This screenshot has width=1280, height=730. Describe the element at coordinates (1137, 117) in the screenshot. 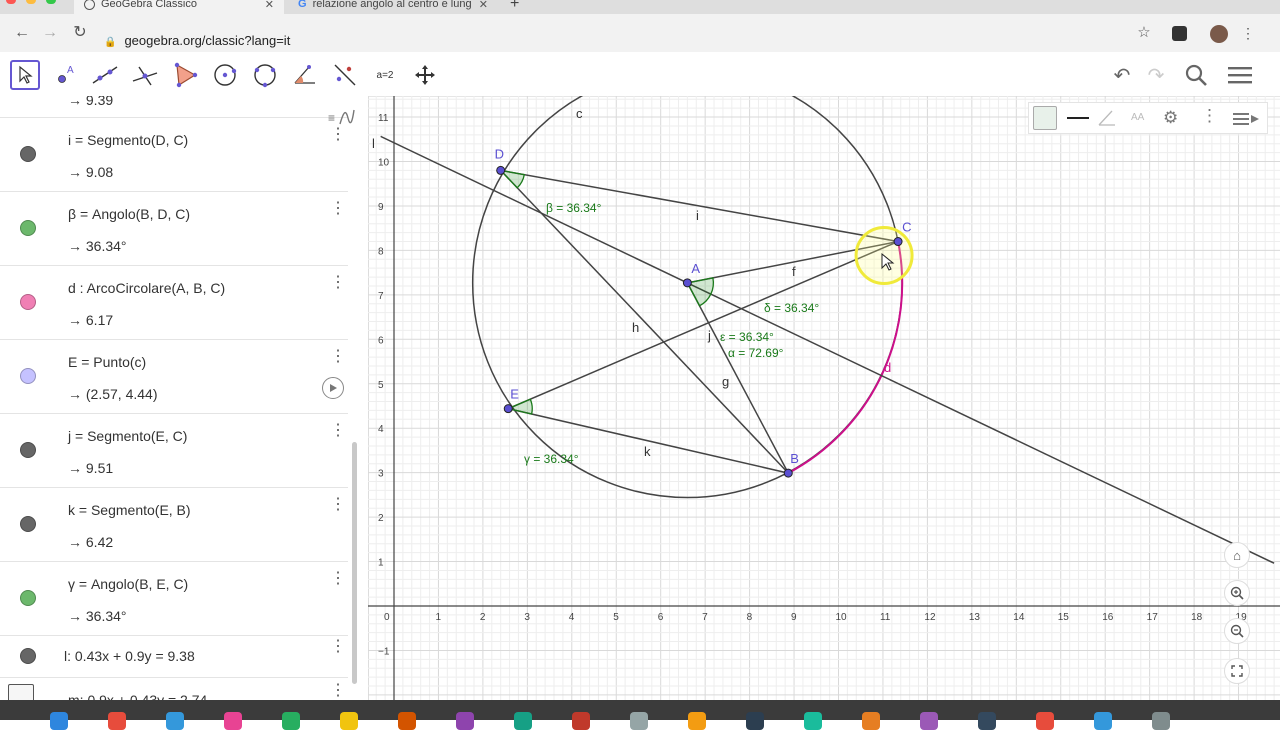

I see `text-style-button: AA` at that location.